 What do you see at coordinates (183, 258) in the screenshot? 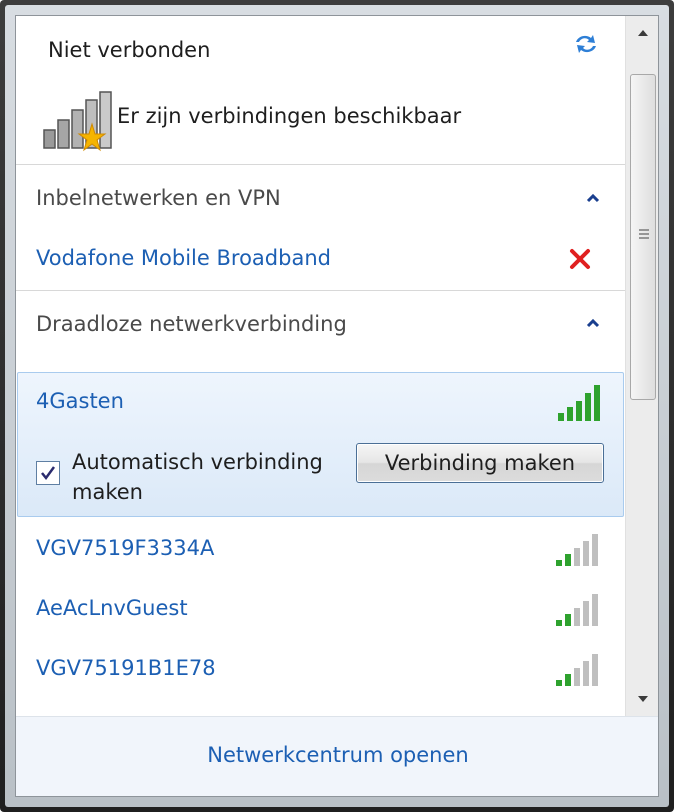
I see `vodafone-connection-link: Vodafone Mobile Broadband` at bounding box center [183, 258].